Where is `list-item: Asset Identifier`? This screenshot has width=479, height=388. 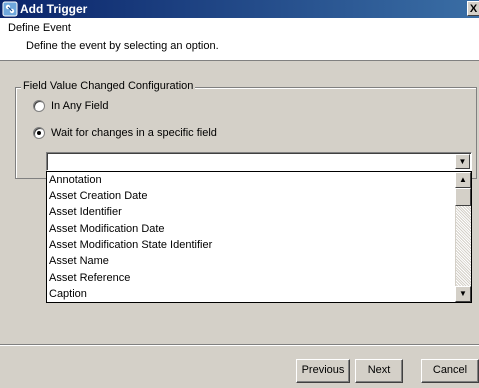
list-item: Asset Identifier is located at coordinates (85, 212).